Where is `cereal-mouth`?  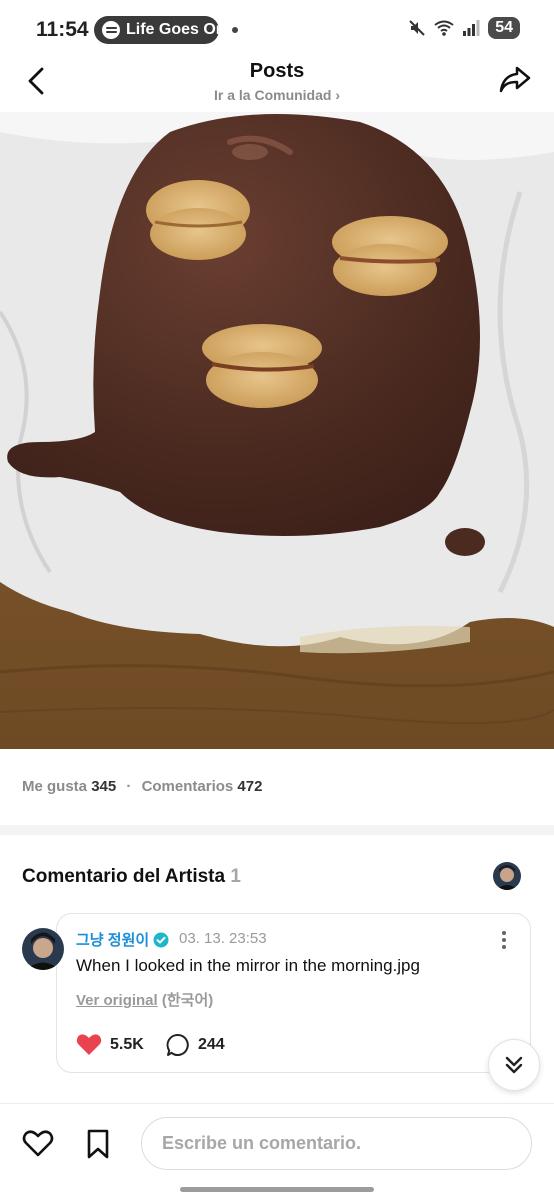 cereal-mouth is located at coordinates (262, 366).